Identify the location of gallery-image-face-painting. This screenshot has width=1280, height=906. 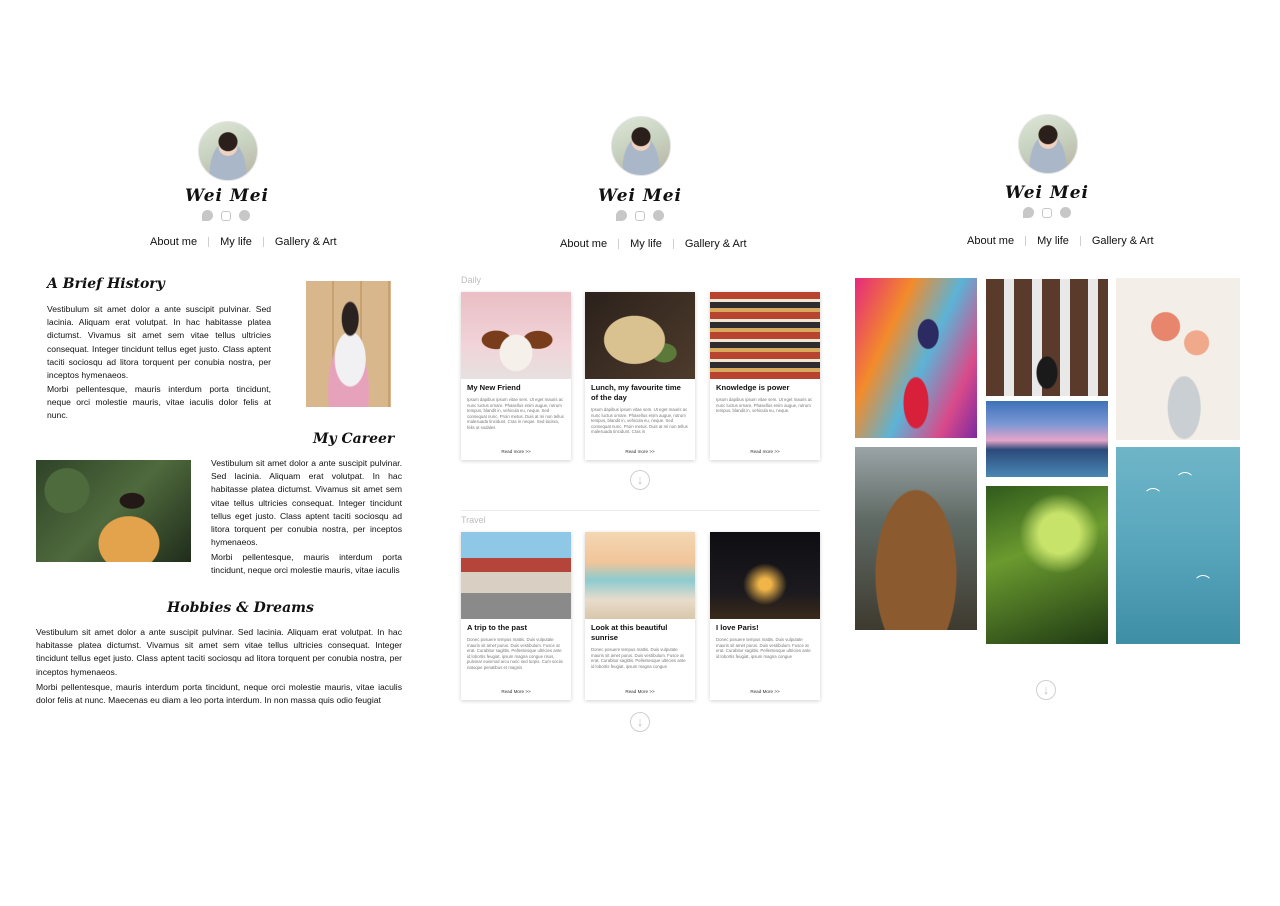
(916, 358).